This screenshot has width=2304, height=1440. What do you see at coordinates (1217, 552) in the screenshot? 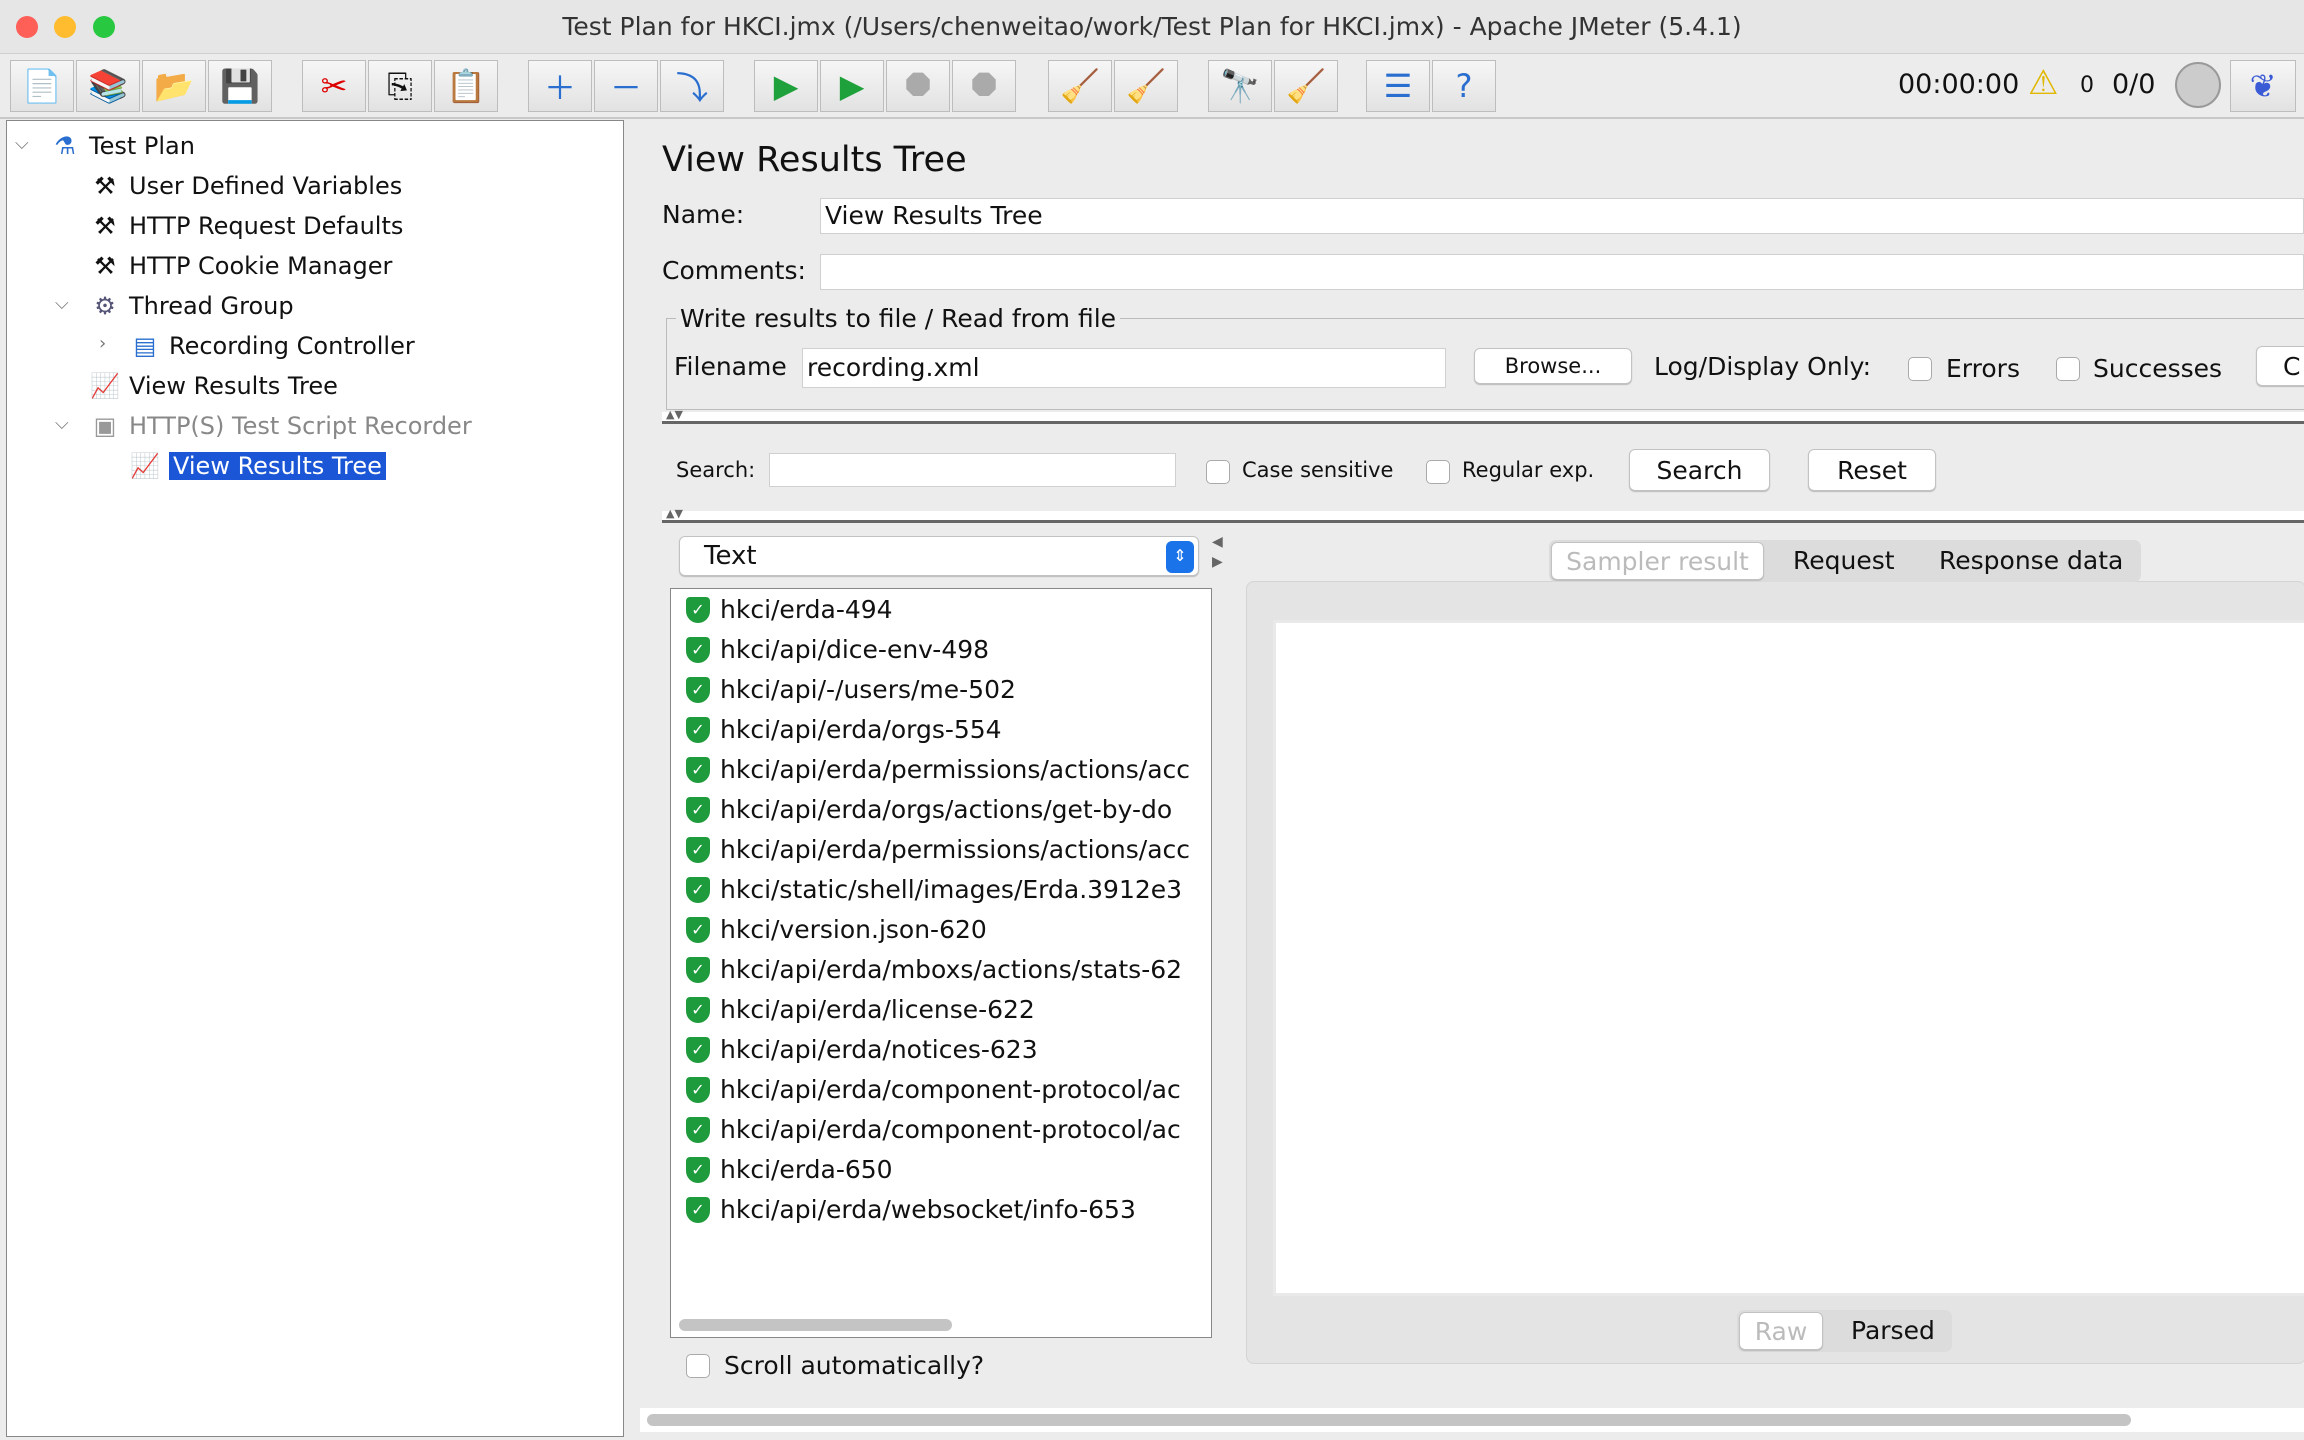
I see `collapse-arrows-icon: ◀ ▶` at bounding box center [1217, 552].